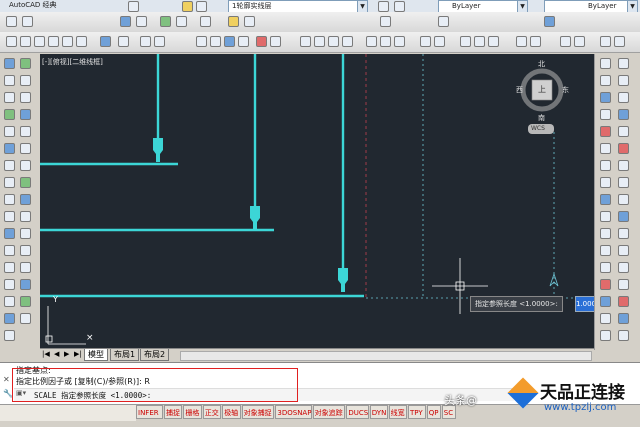  Describe the element at coordinates (25, 114) in the screenshot. I see `offset-icon` at that location.